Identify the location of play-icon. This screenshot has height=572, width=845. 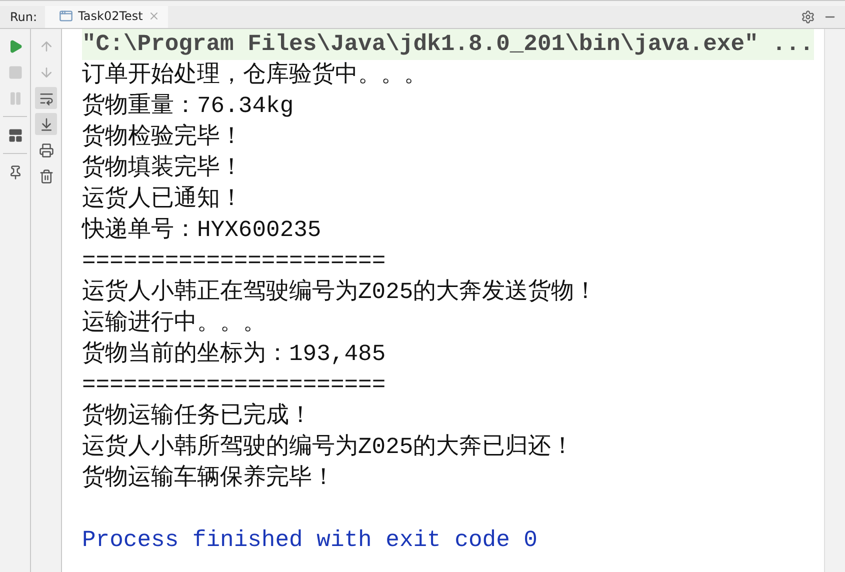
(15, 46).